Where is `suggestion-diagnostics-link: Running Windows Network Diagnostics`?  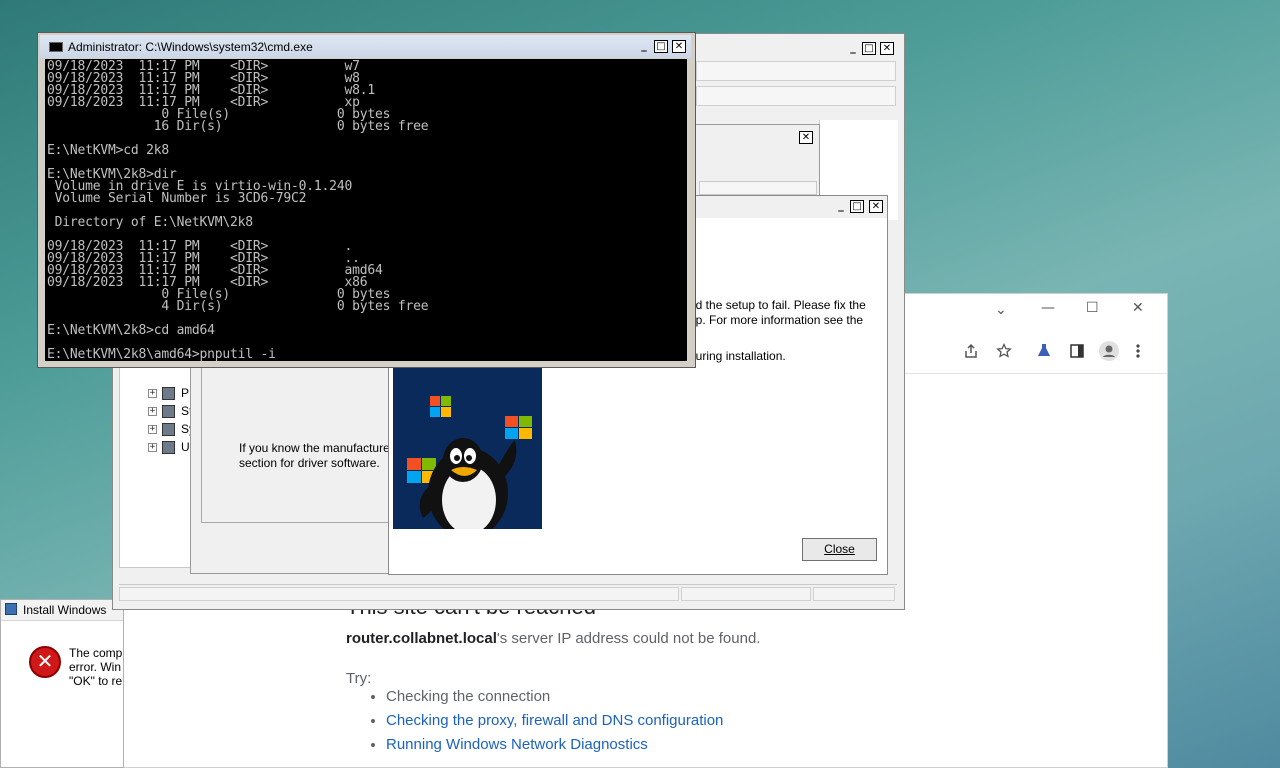 suggestion-diagnostics-link: Running Windows Network Diagnostics is located at coordinates (517, 744).